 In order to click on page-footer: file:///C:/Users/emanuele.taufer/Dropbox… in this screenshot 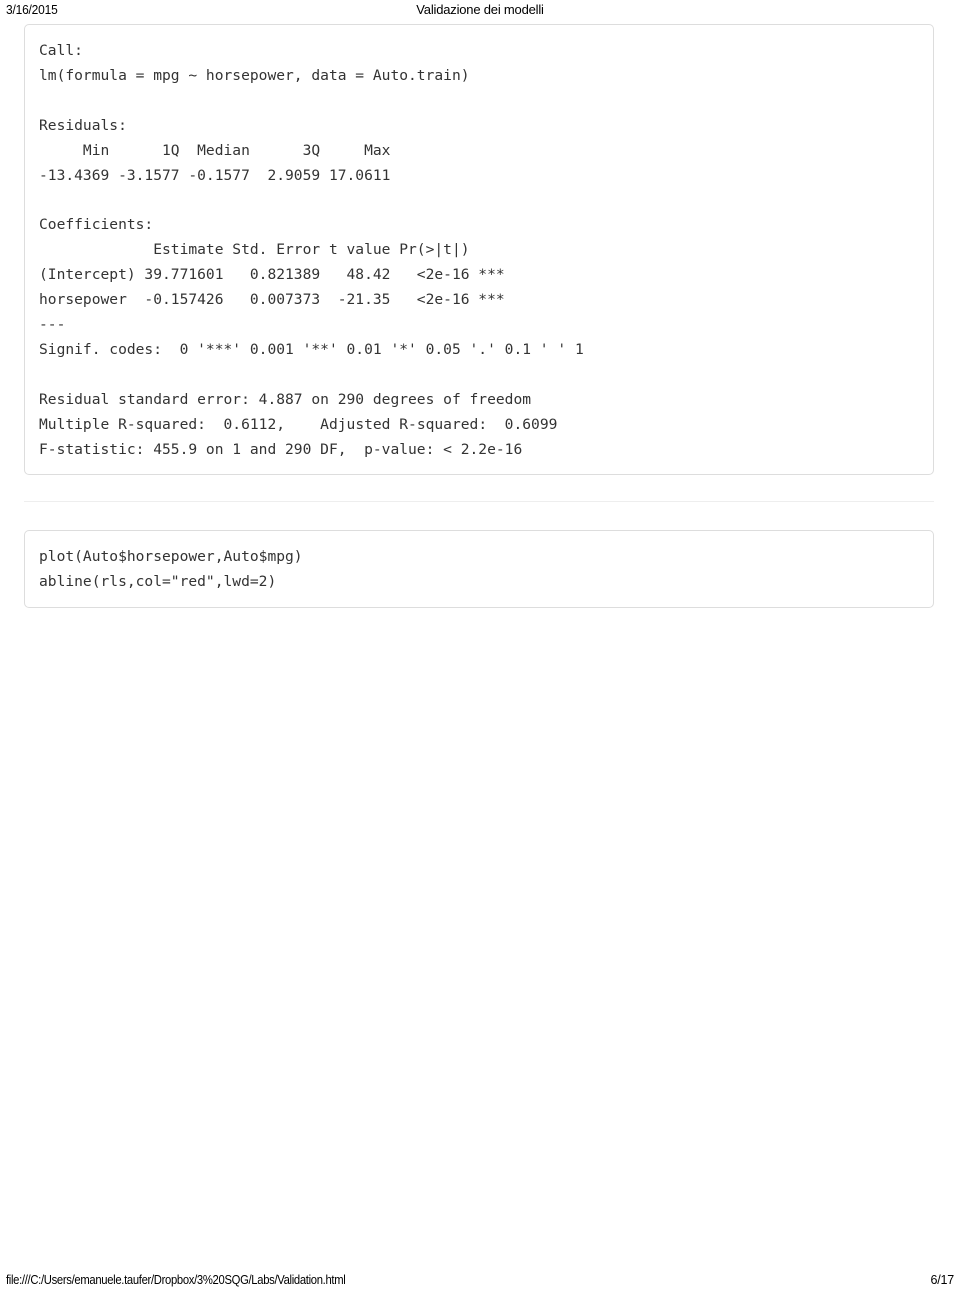, I will do `click(480, 1283)`.